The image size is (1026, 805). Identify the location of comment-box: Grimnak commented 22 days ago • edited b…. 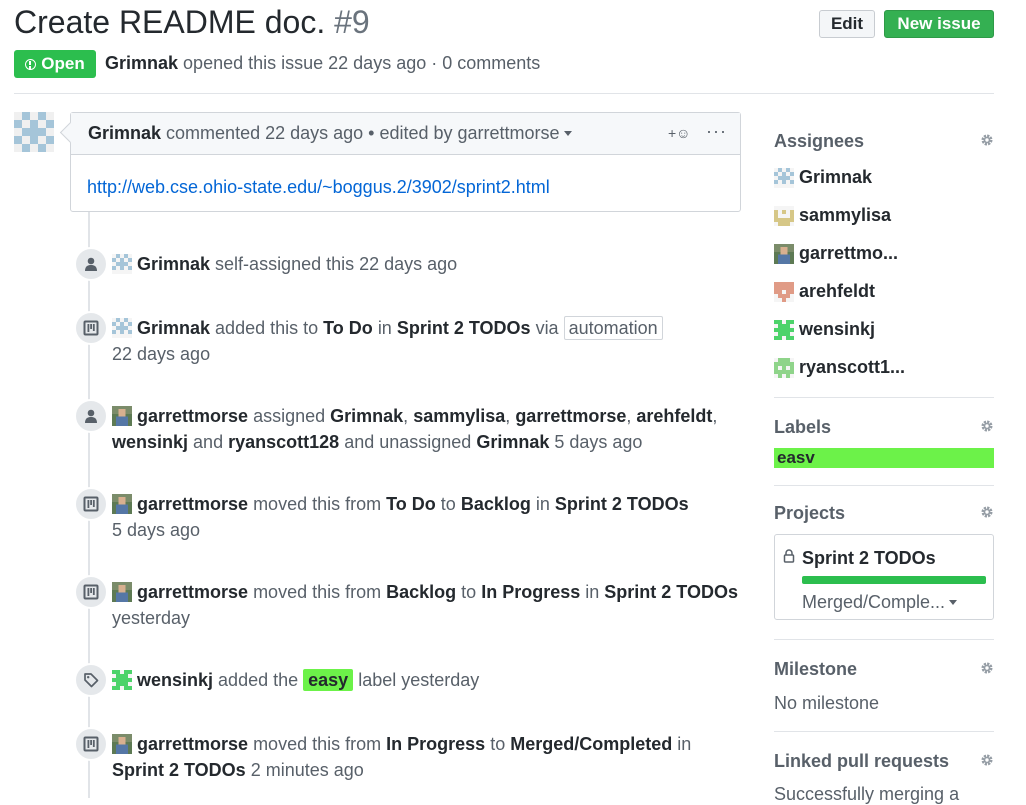
(405, 162).